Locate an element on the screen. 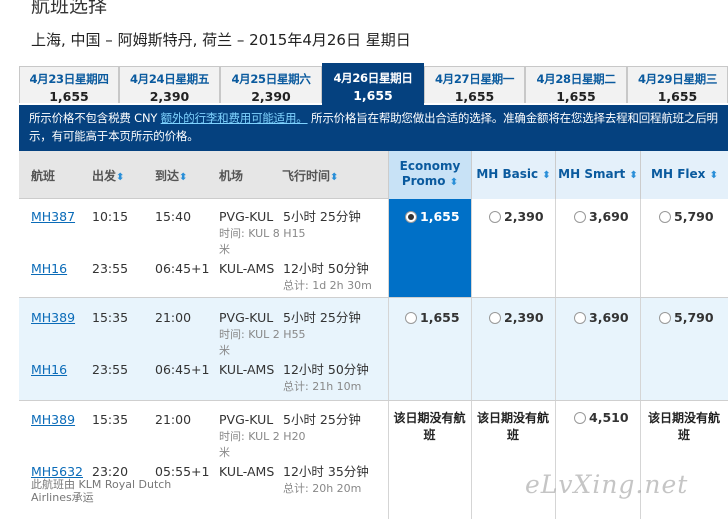 Image resolution: width=728 pixels, height=519 pixels. flight-duration: 12小时 35分钟 is located at coordinates (326, 471).